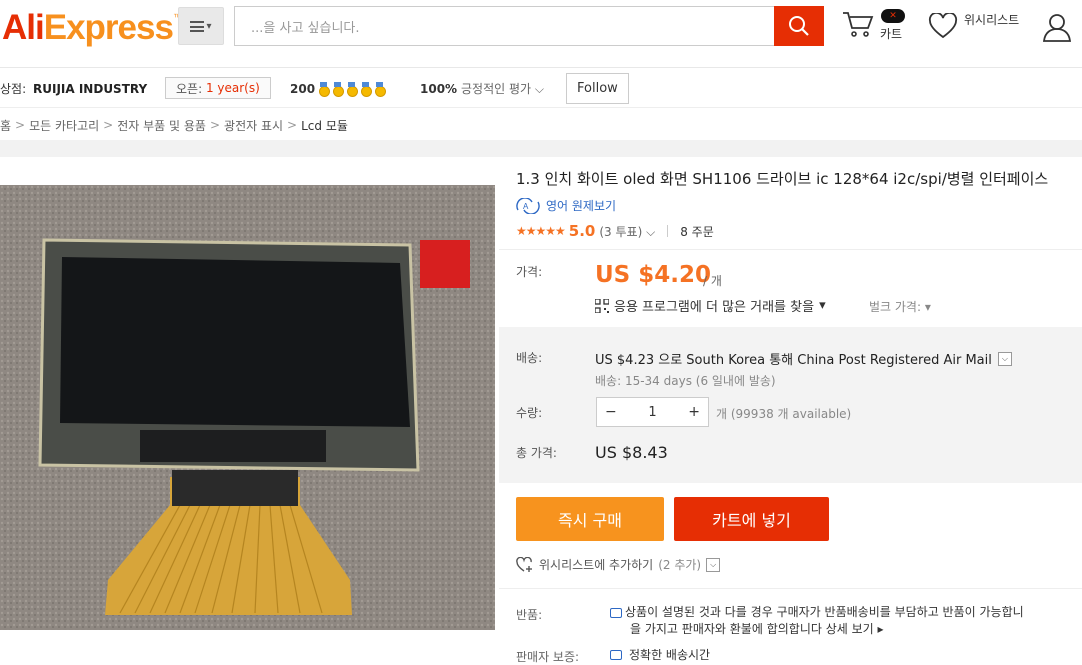 The image size is (1082, 665). I want to click on total-label: 총 가격:, so click(536, 453).